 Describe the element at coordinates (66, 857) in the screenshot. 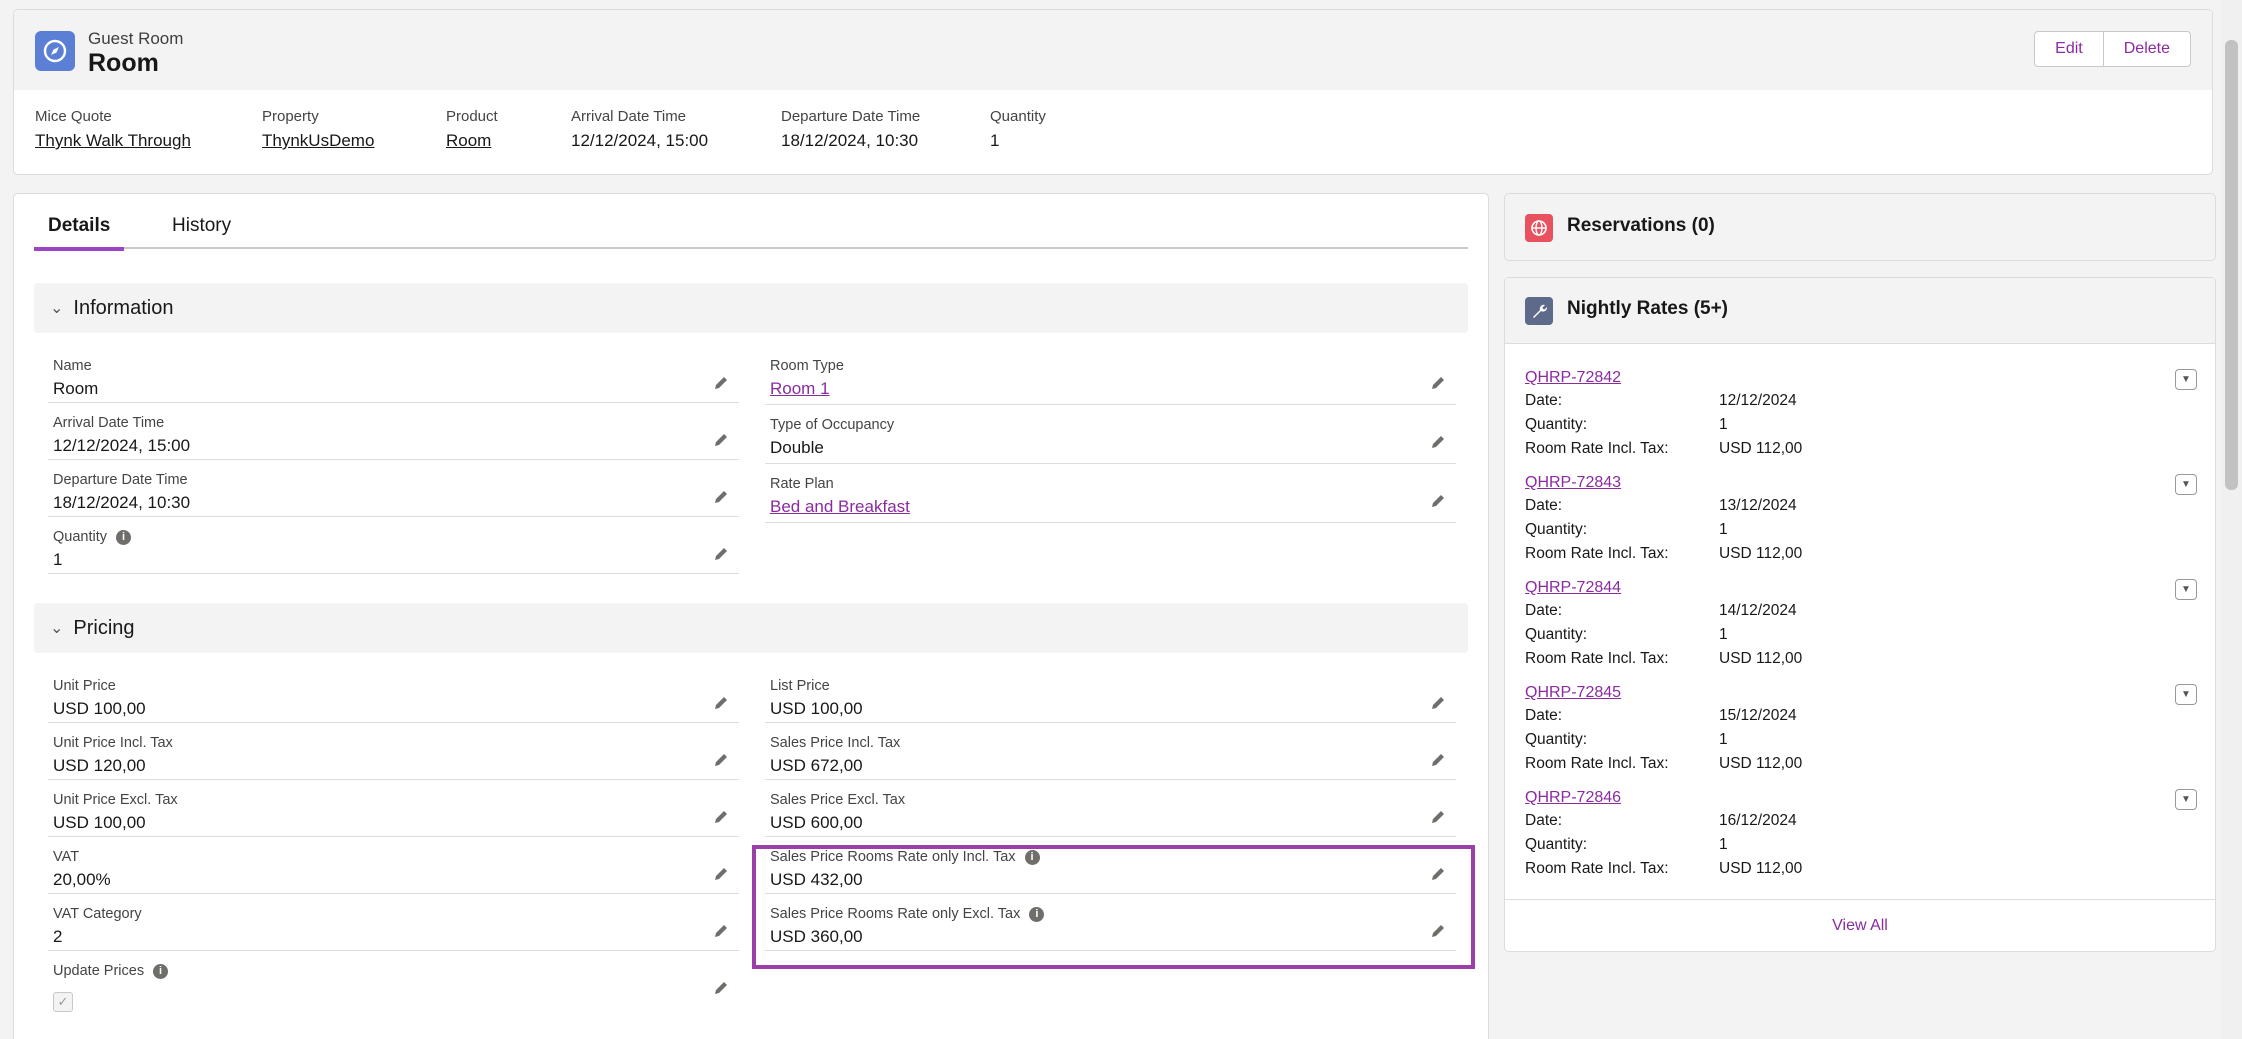

I see `field-label: VAT` at that location.